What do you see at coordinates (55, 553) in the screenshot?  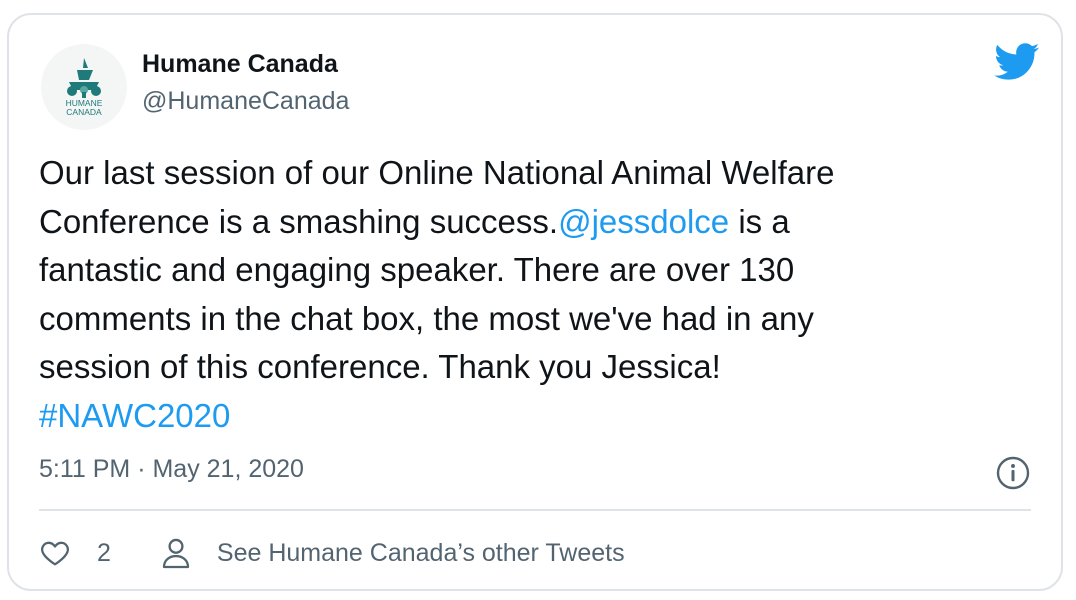 I see `heart-icon` at bounding box center [55, 553].